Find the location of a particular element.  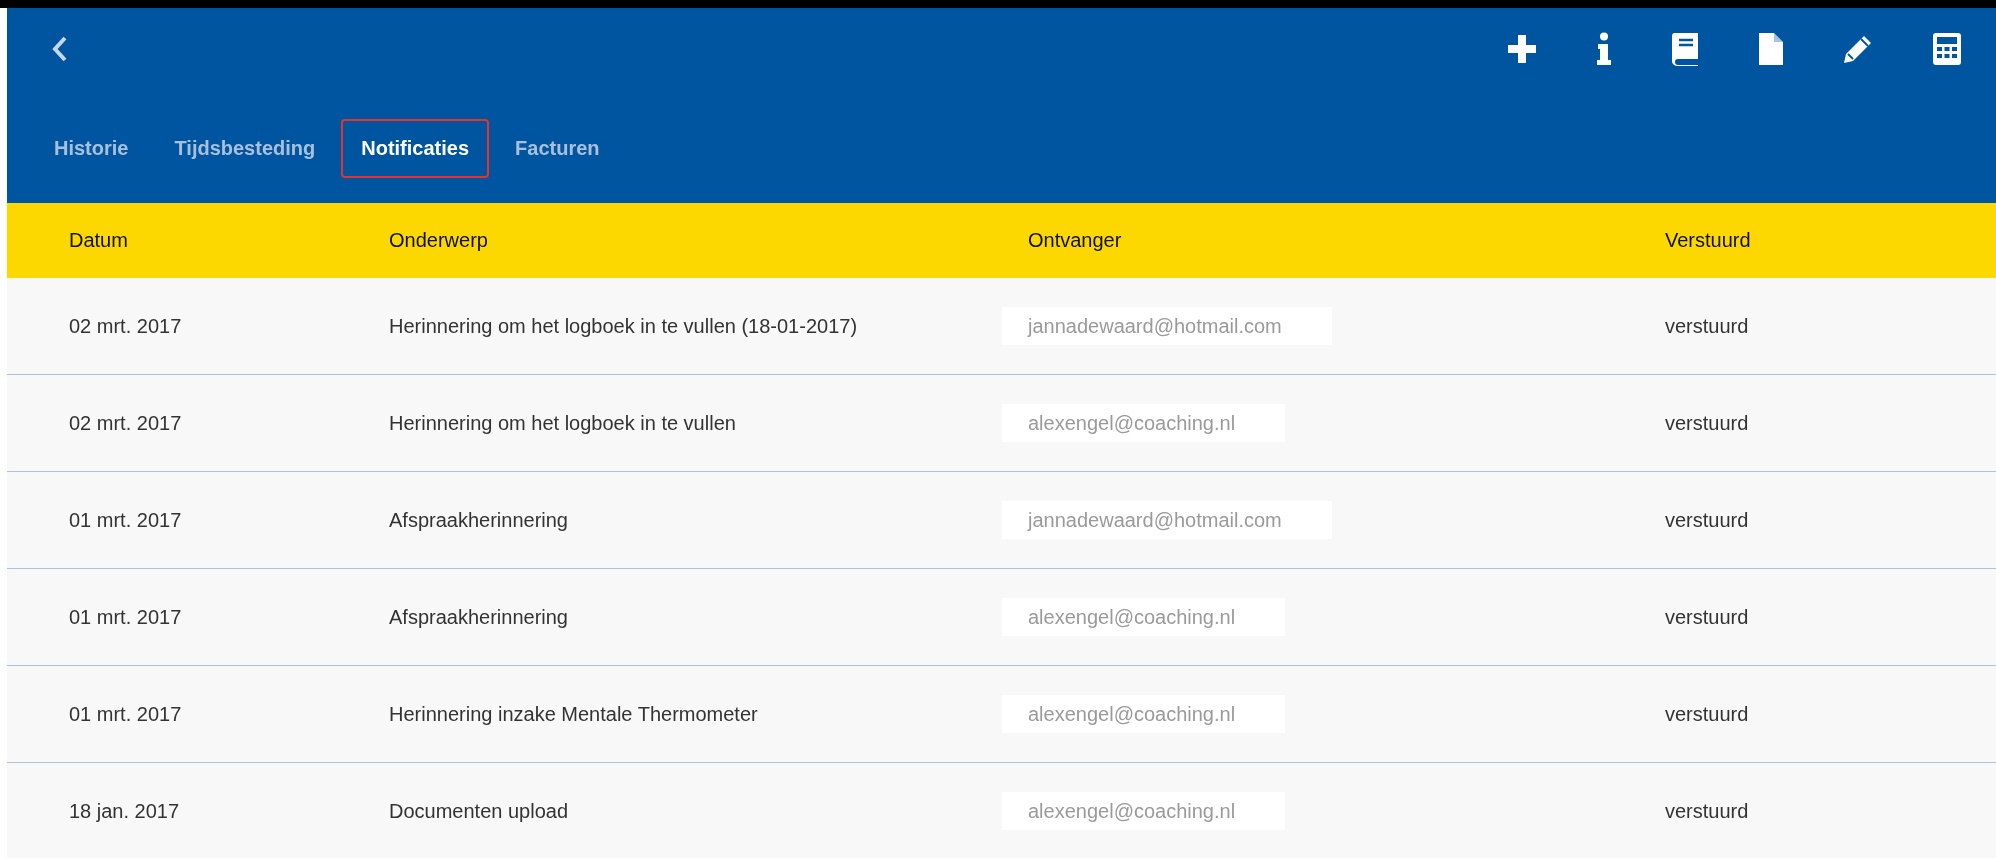

tab: Facturen is located at coordinates (557, 148).